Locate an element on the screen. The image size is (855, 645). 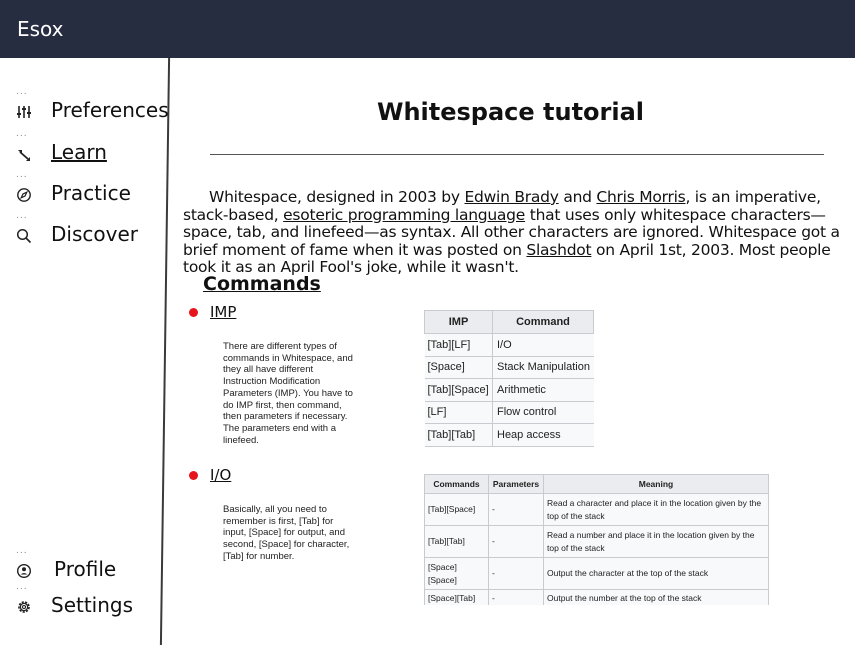
table-row: [Tab][LF] I/O is located at coordinates (509, 345).